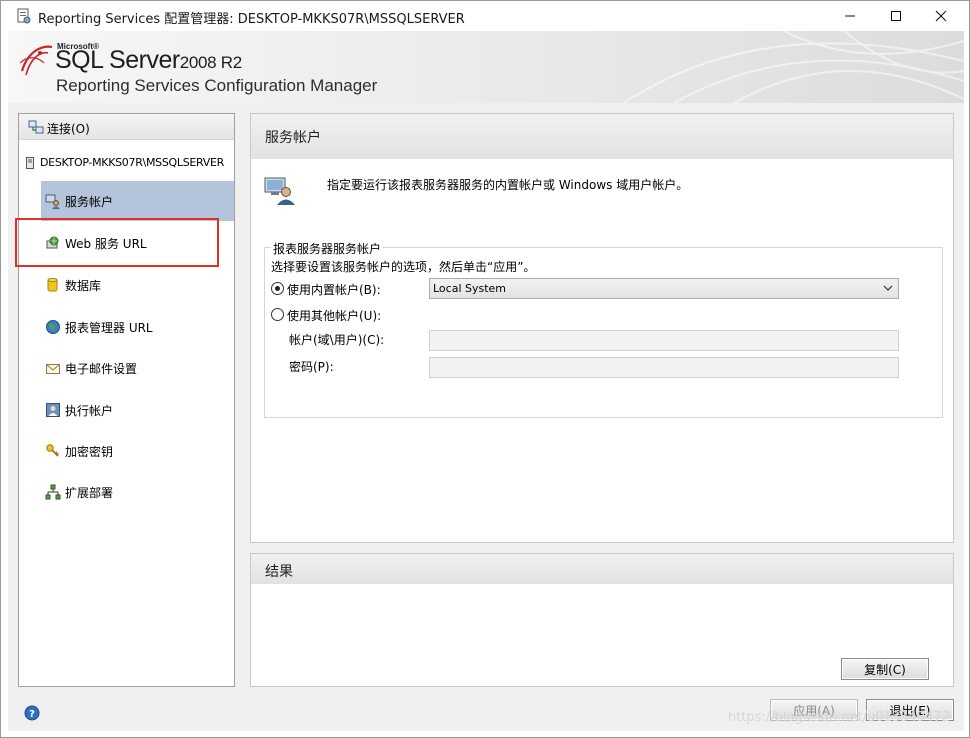 The width and height of the screenshot is (970, 738). I want to click on app-icon, so click(24, 16).